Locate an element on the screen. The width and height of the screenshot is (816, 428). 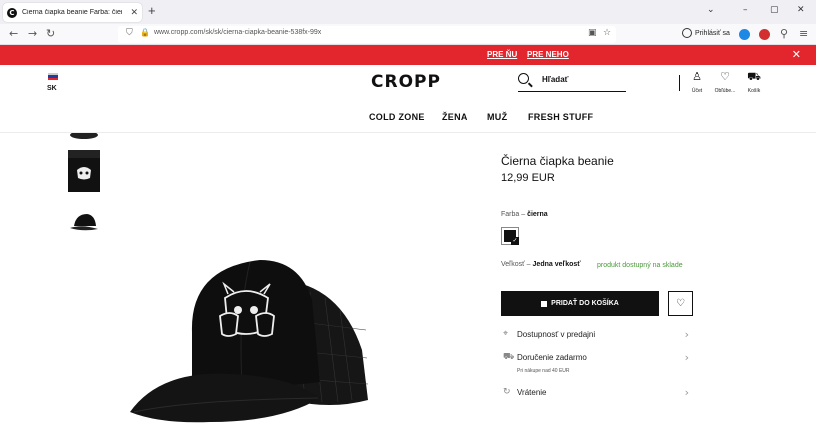
extensions-icon: ⚲ is located at coordinates (784, 33).